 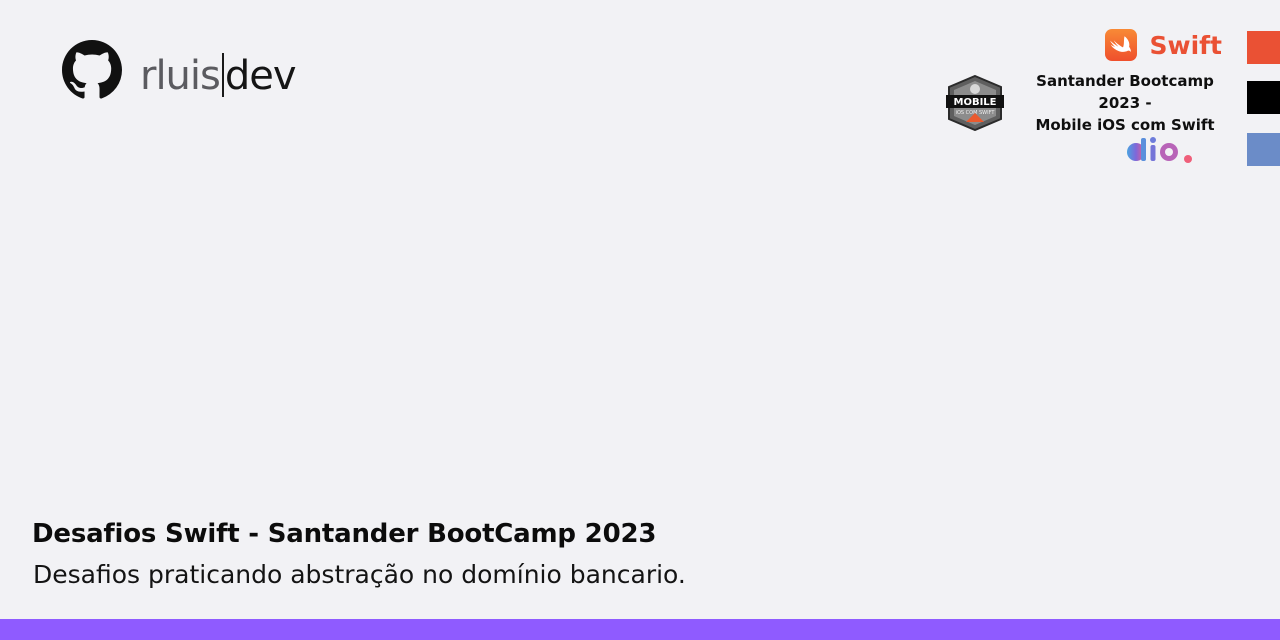 What do you see at coordinates (1120, 45) in the screenshot?
I see `swift-bird-icon` at bounding box center [1120, 45].